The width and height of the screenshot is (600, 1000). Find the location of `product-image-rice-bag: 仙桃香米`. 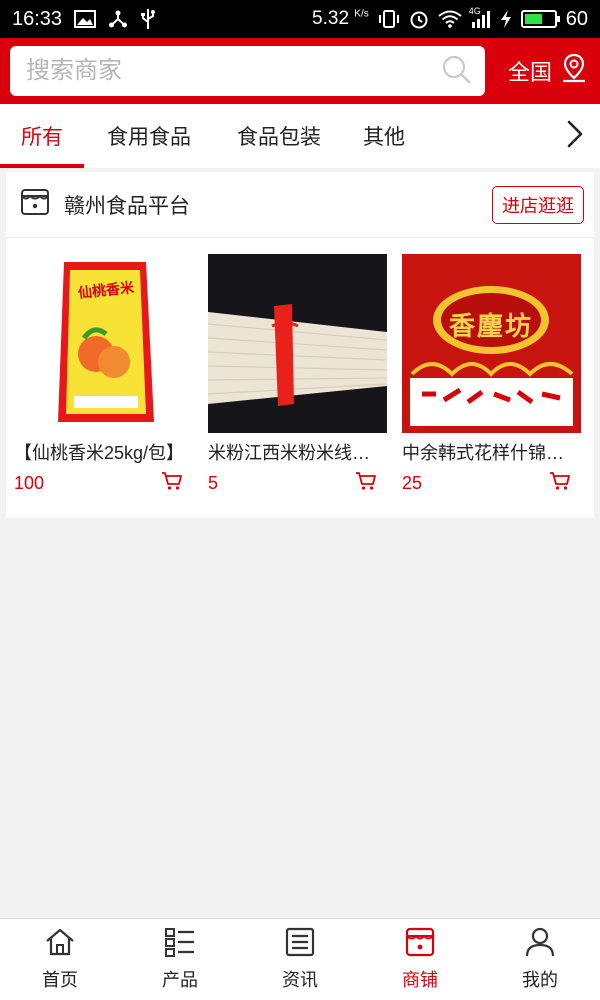

product-image-rice-bag: 仙桃香米 is located at coordinates (103, 343).